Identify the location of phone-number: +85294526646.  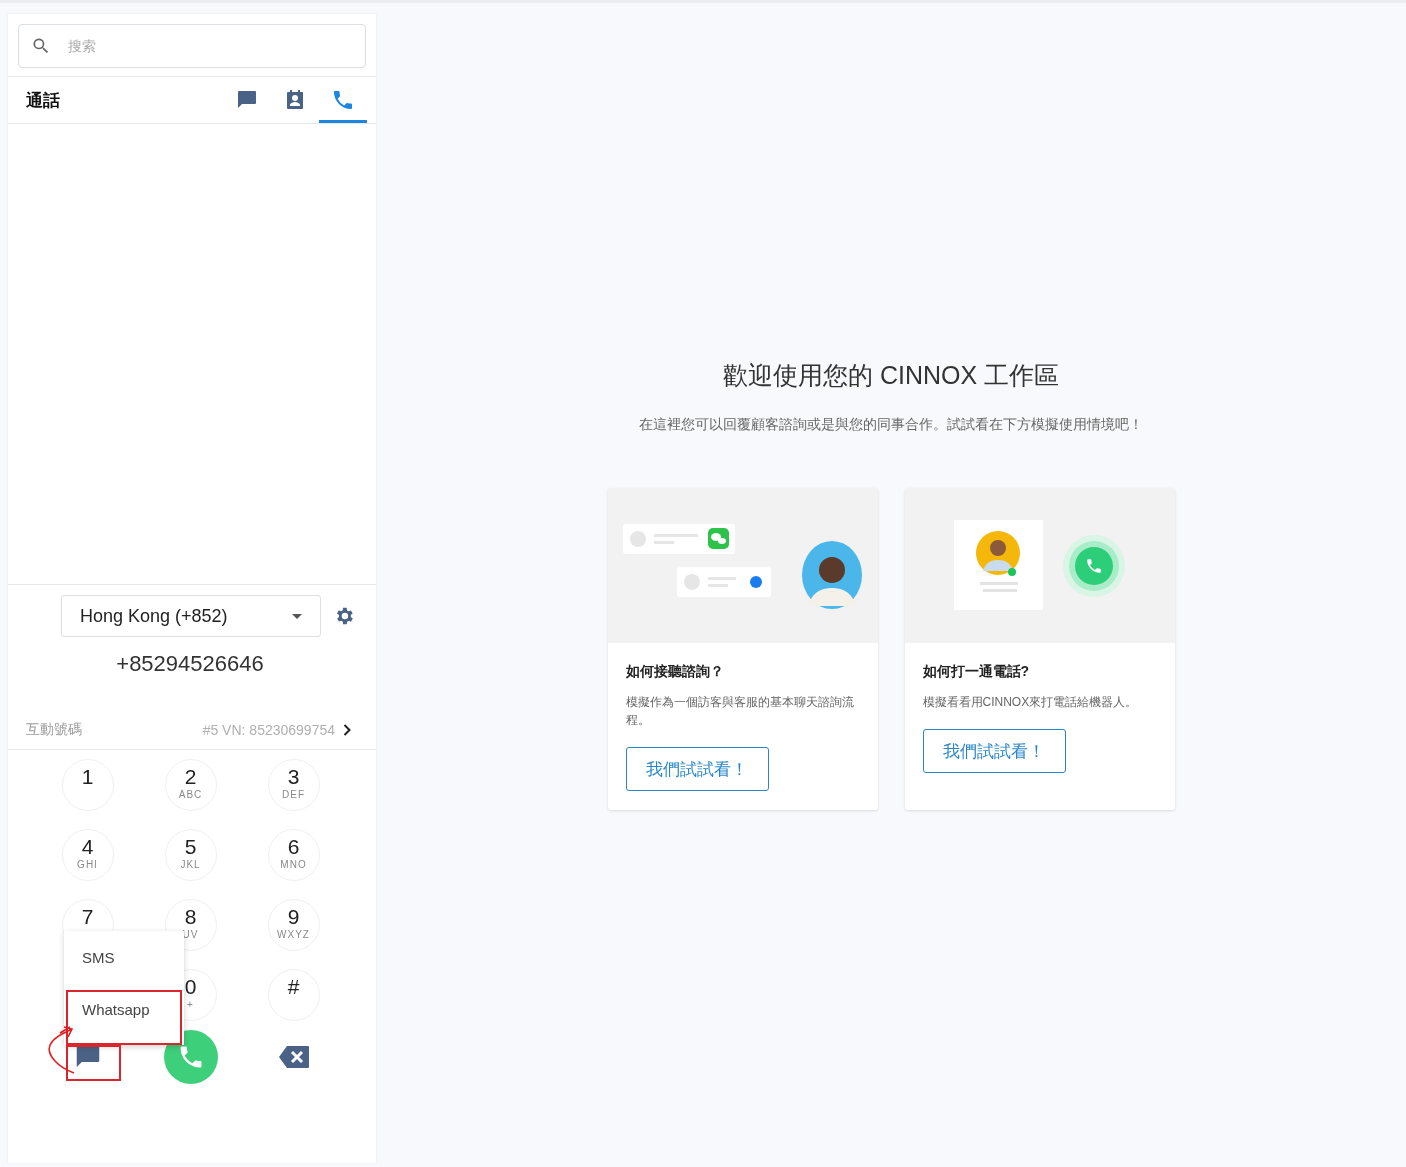
(190, 664).